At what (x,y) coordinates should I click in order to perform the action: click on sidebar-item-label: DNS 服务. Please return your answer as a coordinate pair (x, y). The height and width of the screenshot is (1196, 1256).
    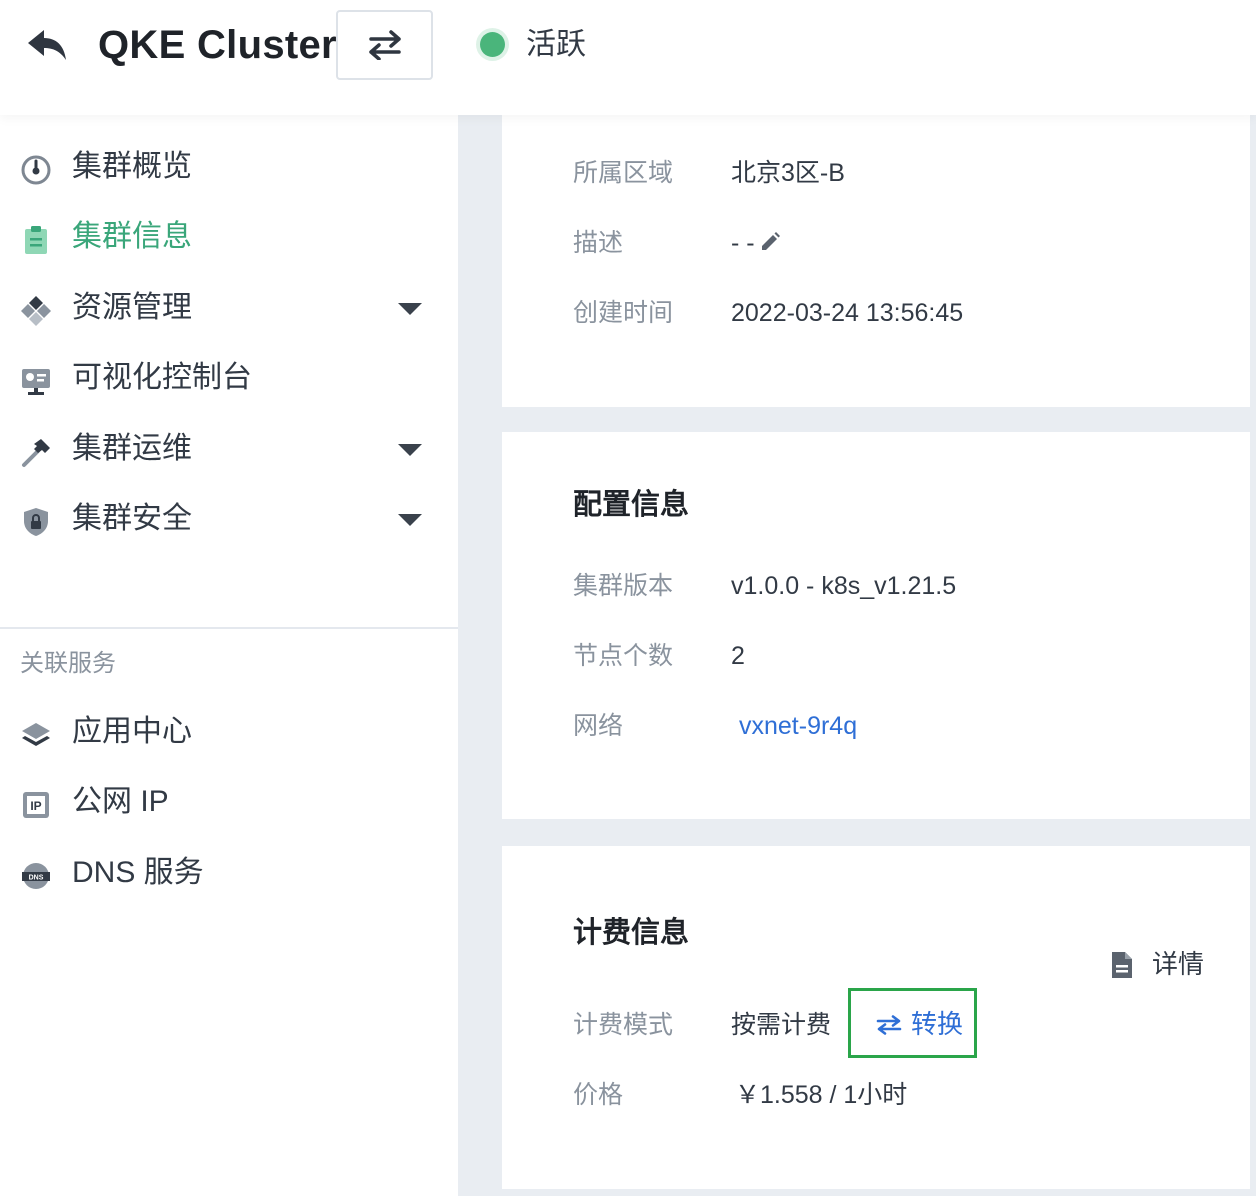
    Looking at the image, I should click on (138, 872).